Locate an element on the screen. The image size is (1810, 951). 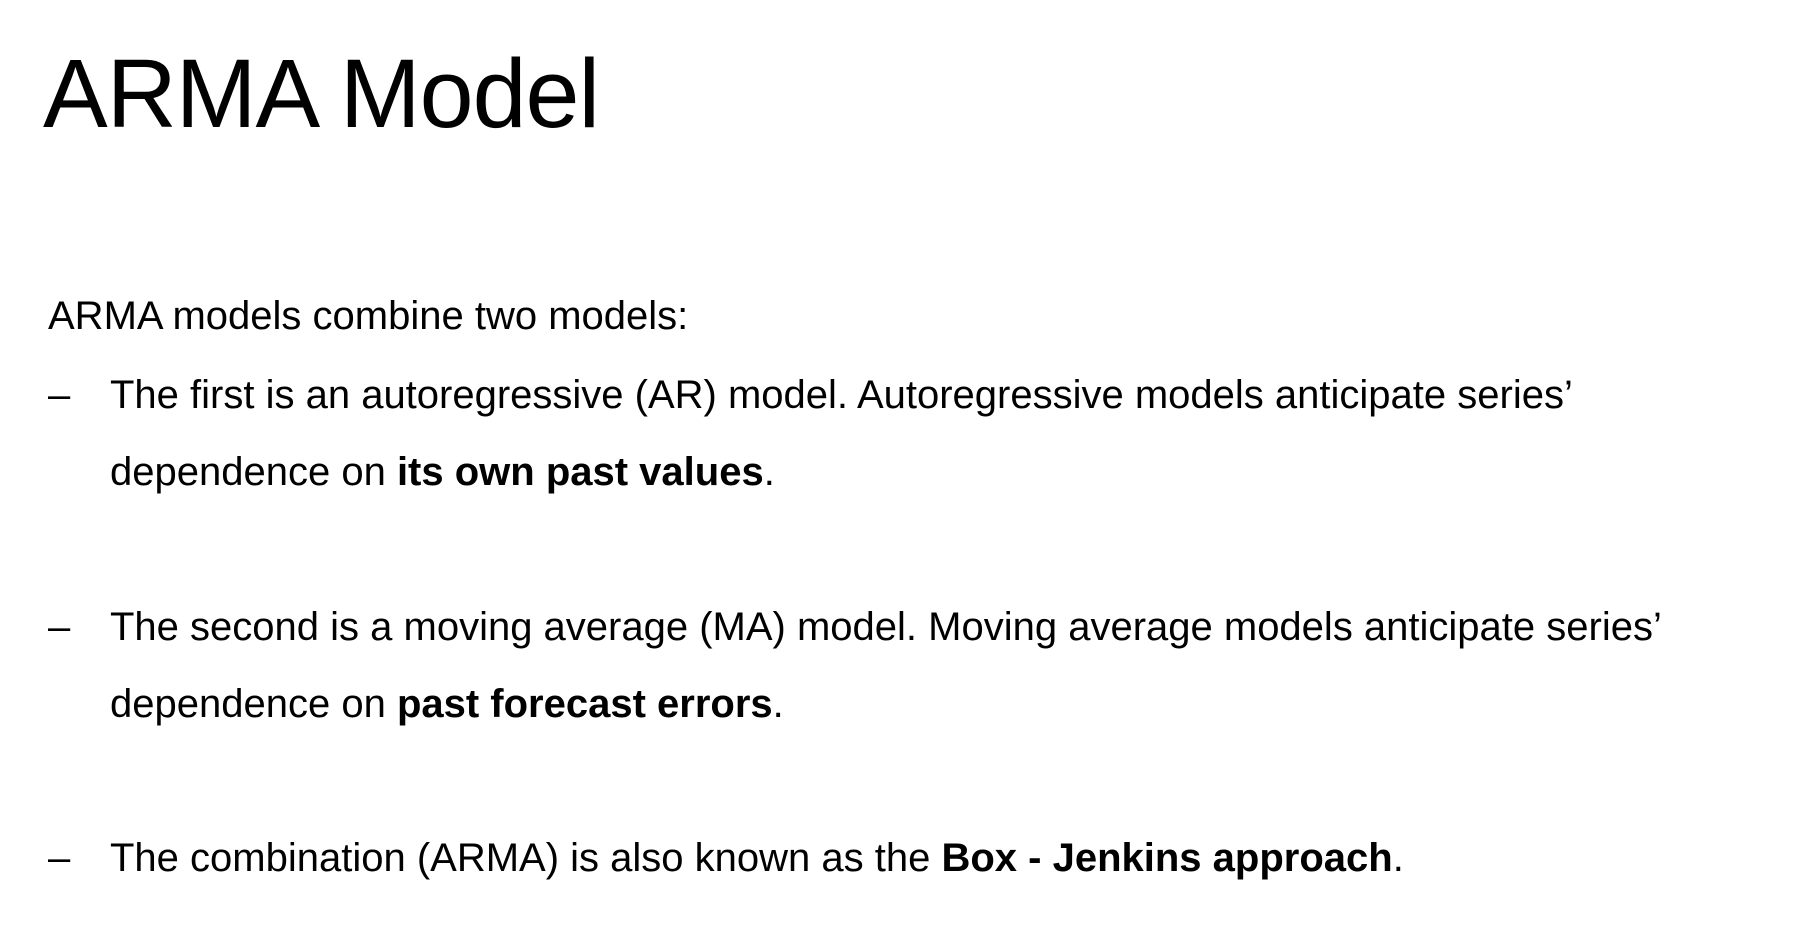
bullet-emphasis: Box - Jenkins approach is located at coordinates (1167, 858).